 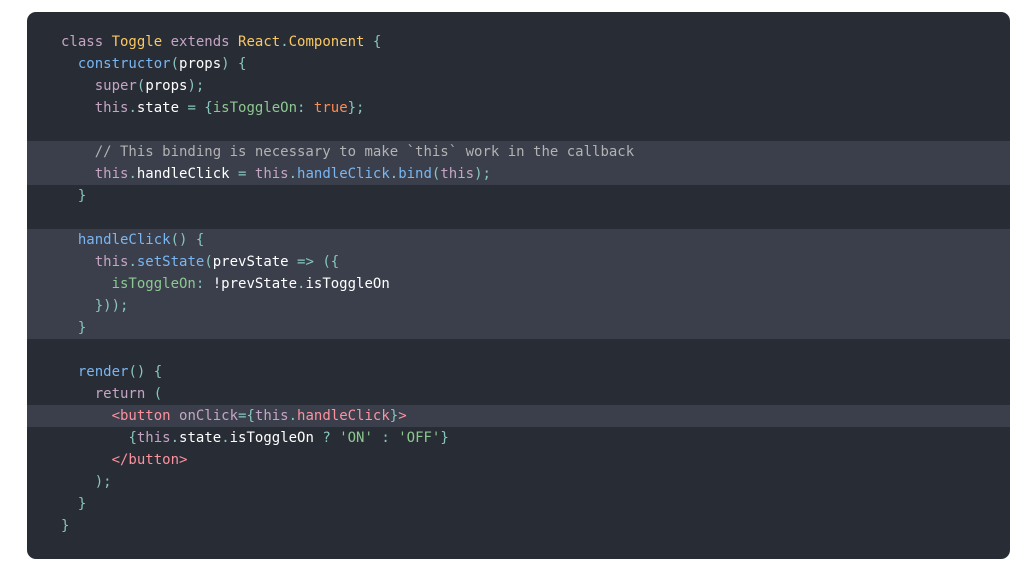 What do you see at coordinates (518, 438) in the screenshot?
I see `code-line: {this.state.isToggleOn ? 'ON' : 'OFF'}` at bounding box center [518, 438].